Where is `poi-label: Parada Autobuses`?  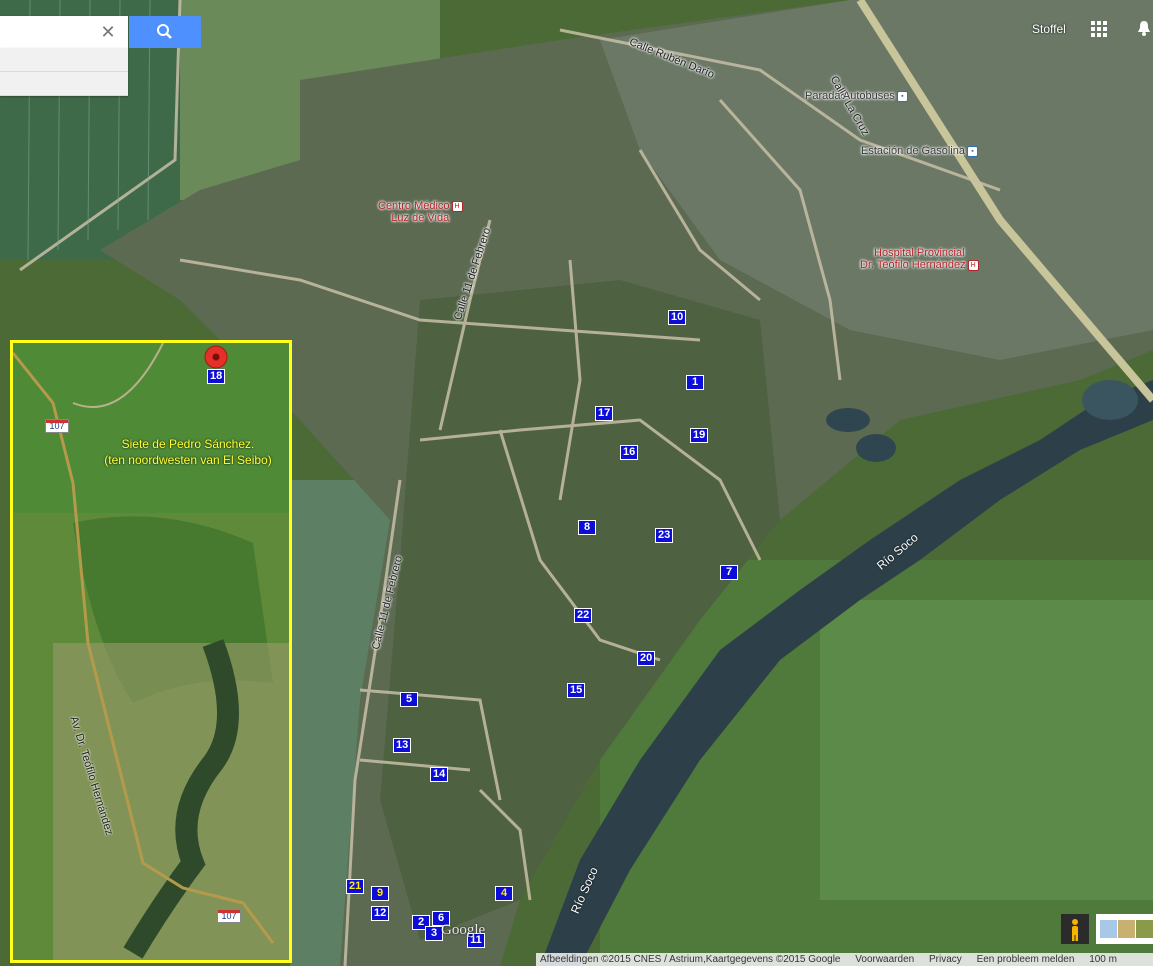 poi-label: Parada Autobuses is located at coordinates (850, 96).